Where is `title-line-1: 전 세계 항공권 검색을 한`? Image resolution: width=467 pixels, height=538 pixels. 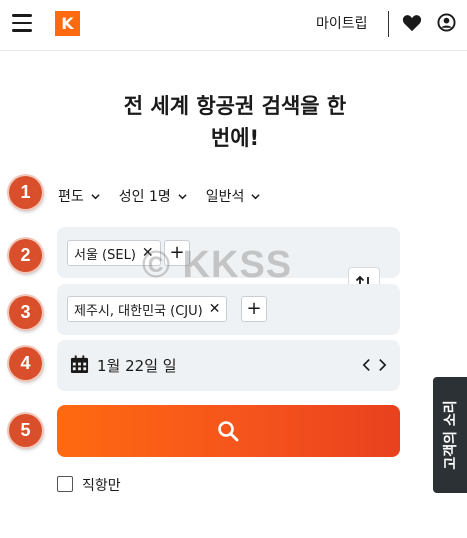
title-line-1: 전 세계 항공권 검색을 한 is located at coordinates (235, 106).